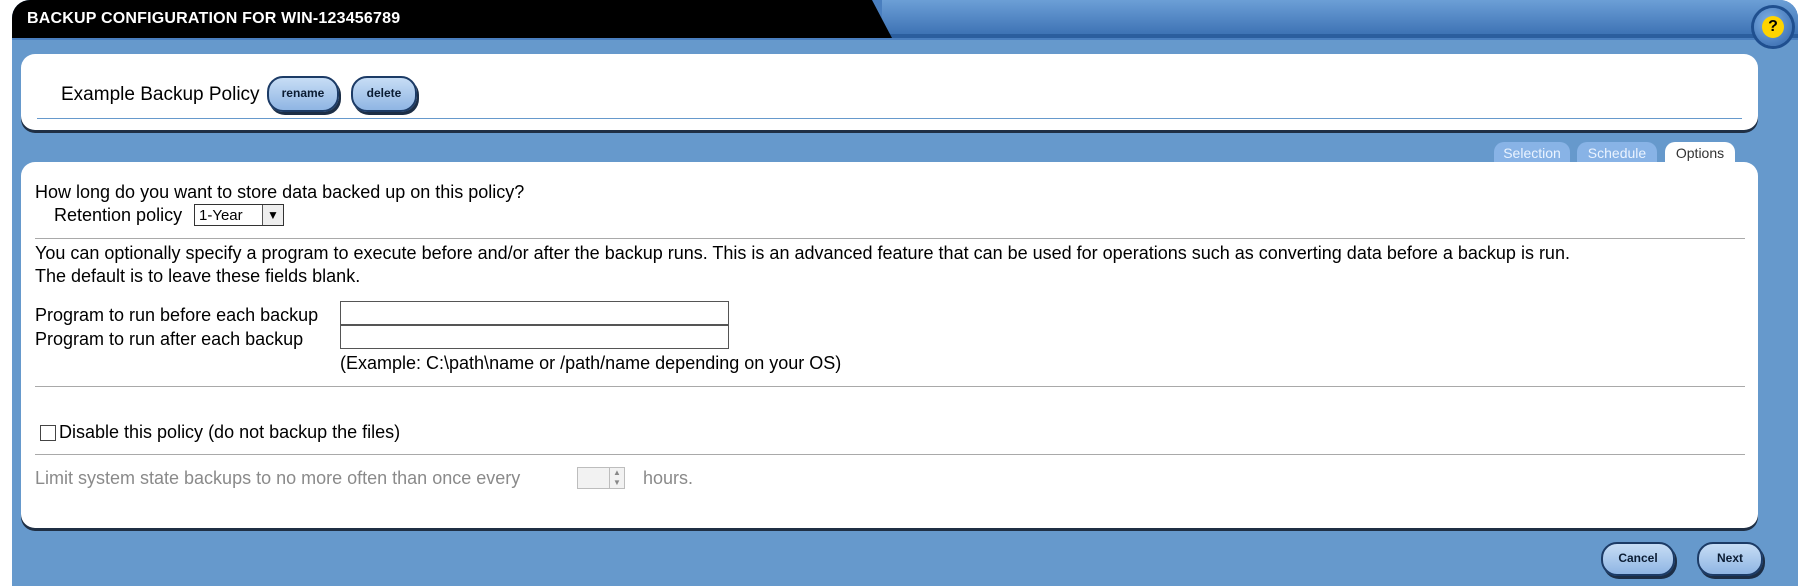  I want to click on cancel-button: Cancel, so click(1638, 559).